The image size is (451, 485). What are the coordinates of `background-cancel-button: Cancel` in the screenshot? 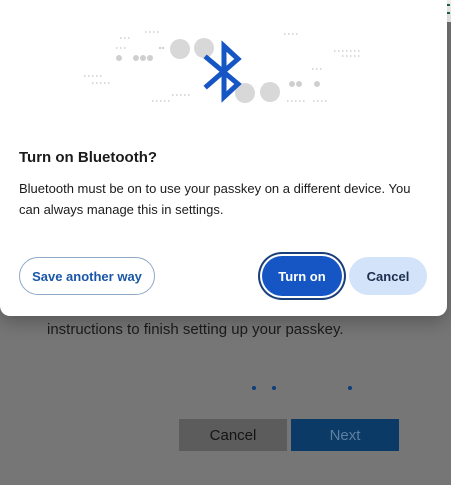 It's located at (233, 435).